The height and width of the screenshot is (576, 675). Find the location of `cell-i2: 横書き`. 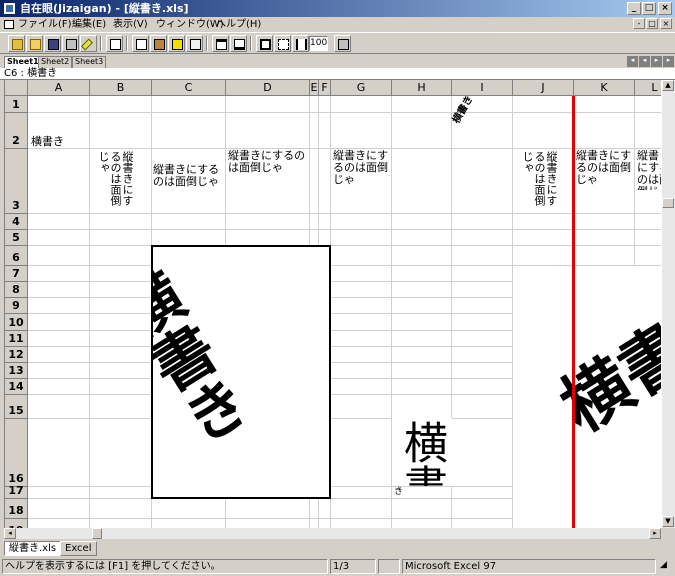

cell-i2: 横書き is located at coordinates (463, 110).